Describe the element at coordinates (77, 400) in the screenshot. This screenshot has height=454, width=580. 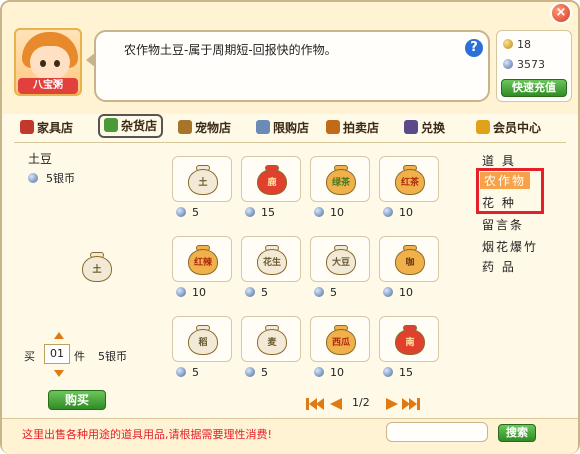
I see `buy-button: 购买` at that location.